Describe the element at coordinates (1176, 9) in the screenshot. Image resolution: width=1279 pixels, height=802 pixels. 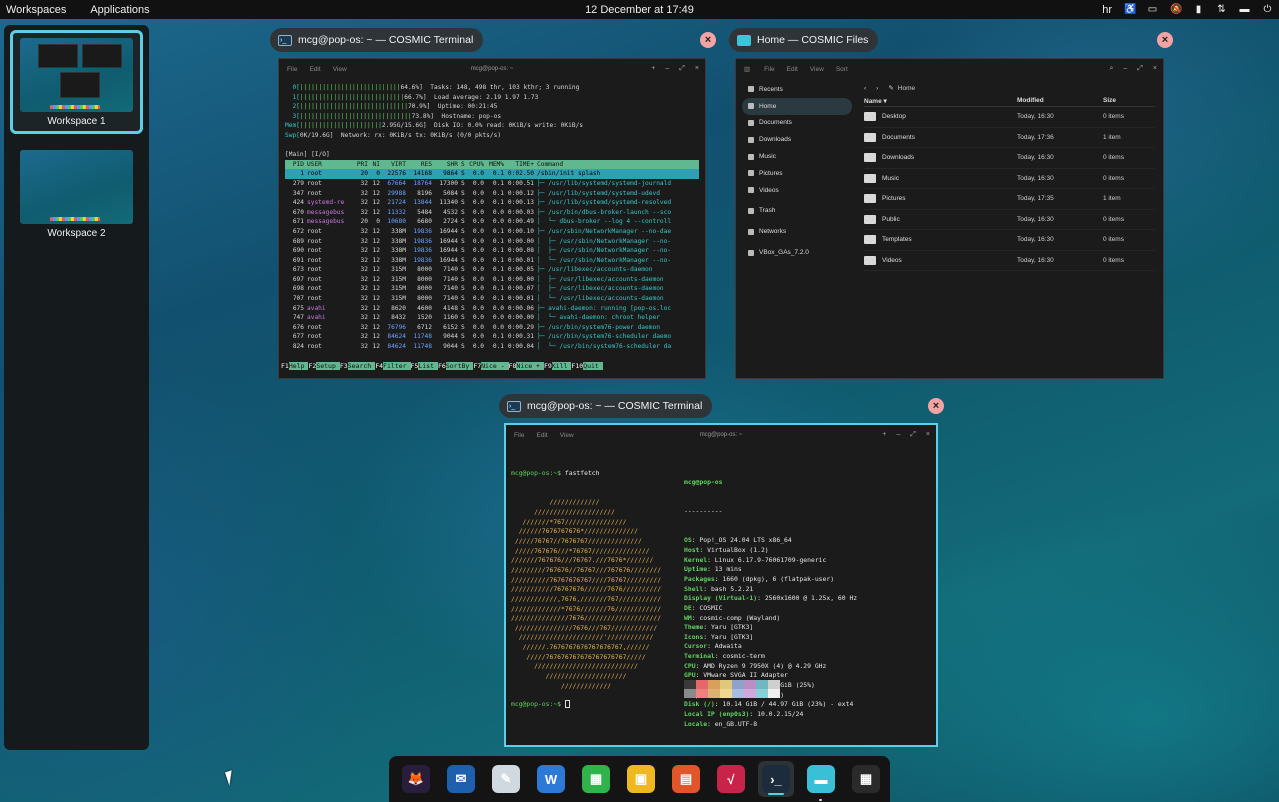
I see `notifications-off-icon: 🔕` at that location.